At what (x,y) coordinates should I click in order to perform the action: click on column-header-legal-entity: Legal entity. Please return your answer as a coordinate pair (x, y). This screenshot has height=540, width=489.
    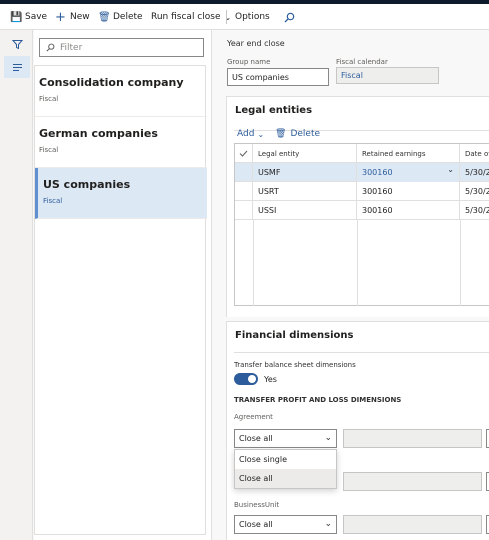
    Looking at the image, I should click on (305, 153).